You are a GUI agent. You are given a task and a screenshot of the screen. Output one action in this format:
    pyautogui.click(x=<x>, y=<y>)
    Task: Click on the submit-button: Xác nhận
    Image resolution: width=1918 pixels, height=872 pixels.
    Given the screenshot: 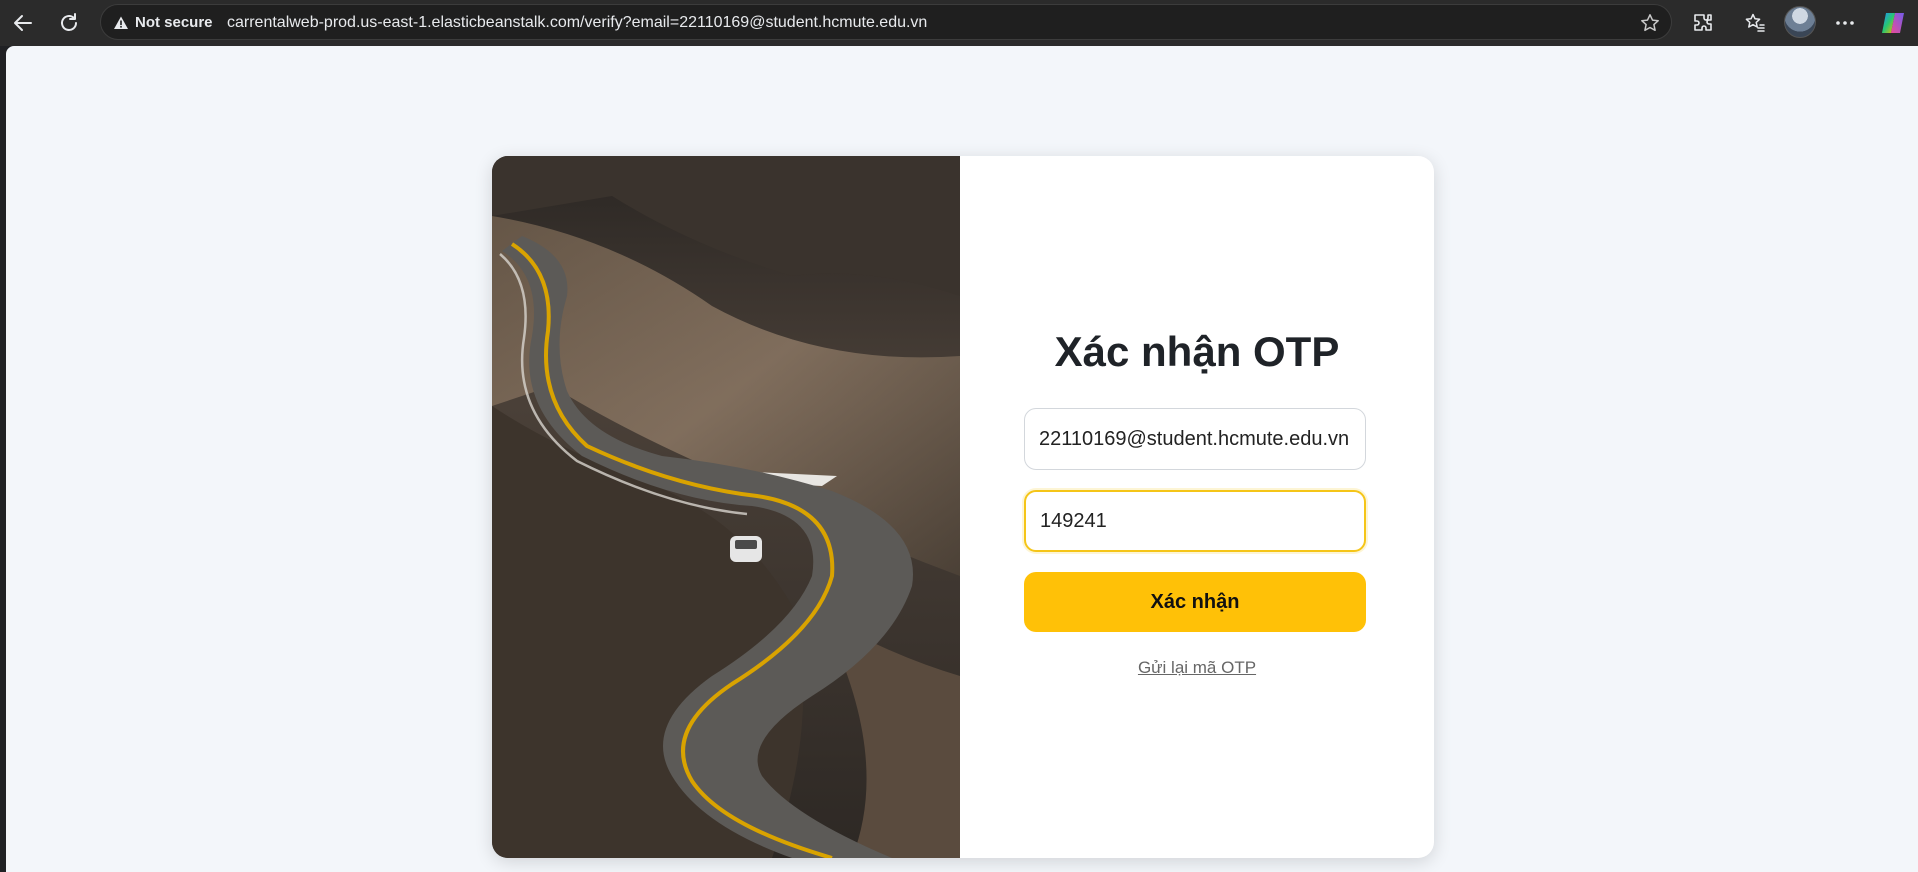 What is the action you would take?
    pyautogui.click(x=1195, y=602)
    